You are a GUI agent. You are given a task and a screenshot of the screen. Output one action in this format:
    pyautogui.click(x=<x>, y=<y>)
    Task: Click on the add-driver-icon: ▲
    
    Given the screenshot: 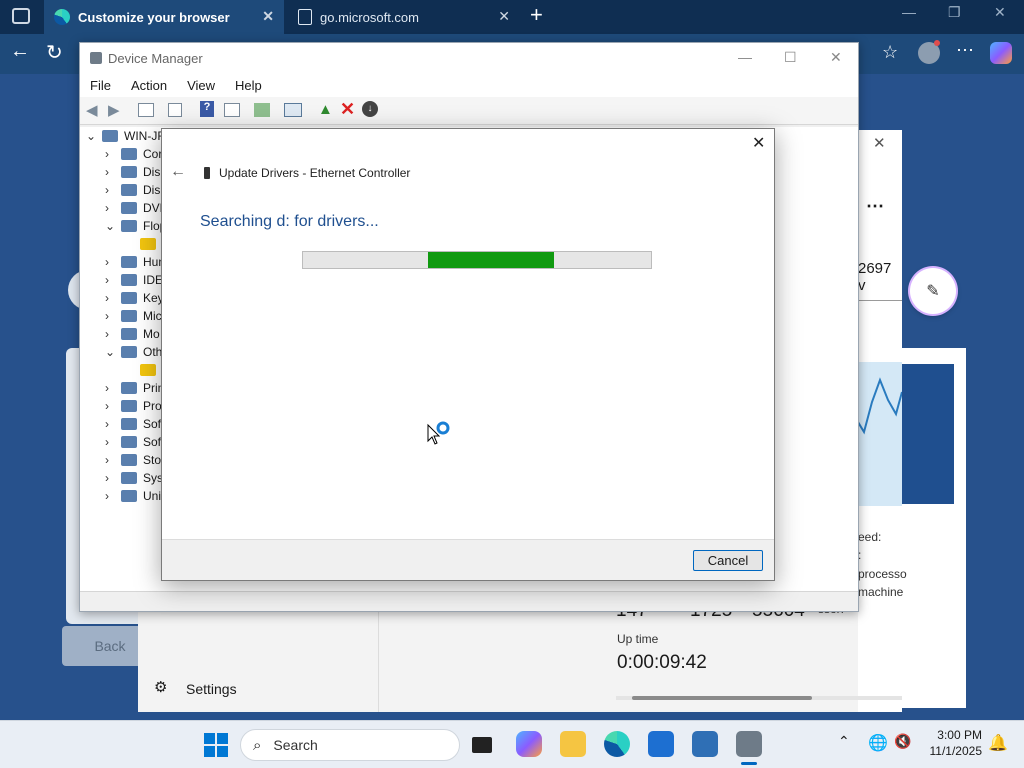 What is the action you would take?
    pyautogui.click(x=325, y=109)
    